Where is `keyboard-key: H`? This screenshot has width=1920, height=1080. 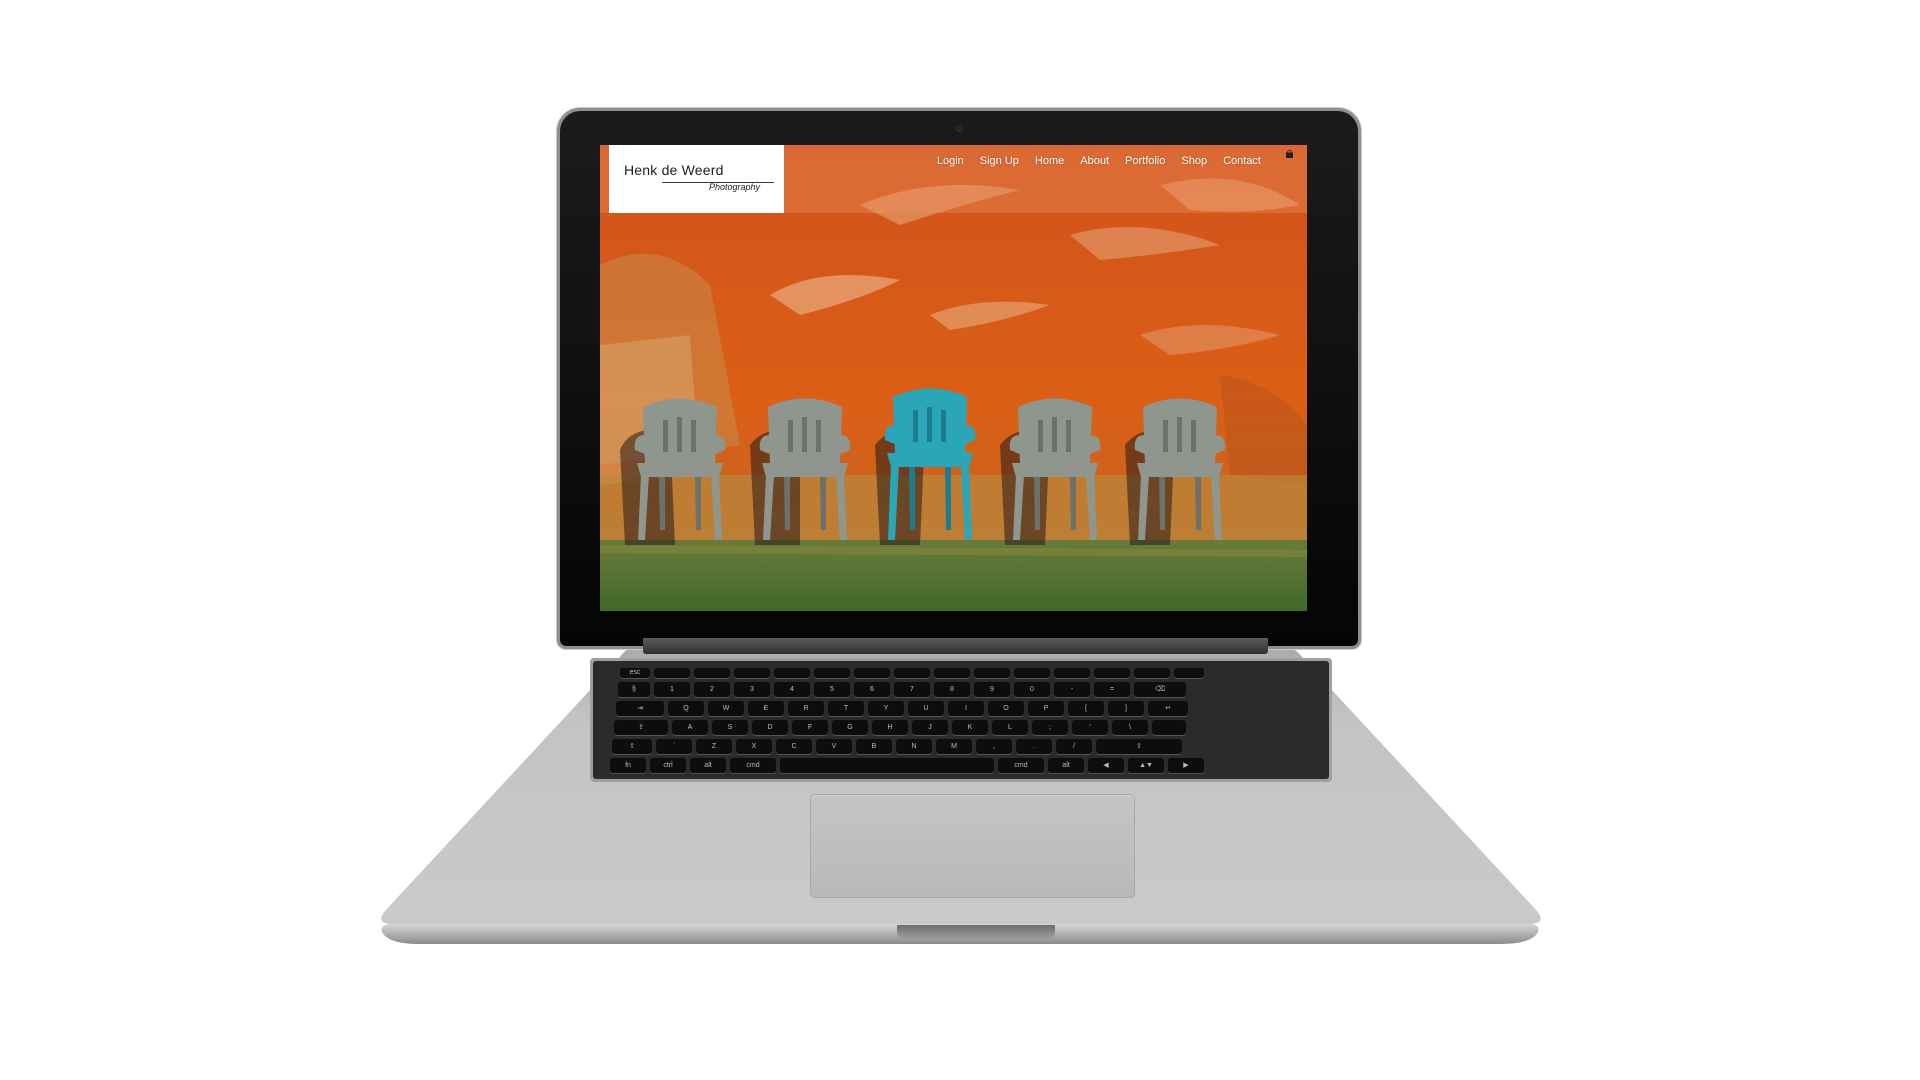
keyboard-key: H is located at coordinates (890, 727).